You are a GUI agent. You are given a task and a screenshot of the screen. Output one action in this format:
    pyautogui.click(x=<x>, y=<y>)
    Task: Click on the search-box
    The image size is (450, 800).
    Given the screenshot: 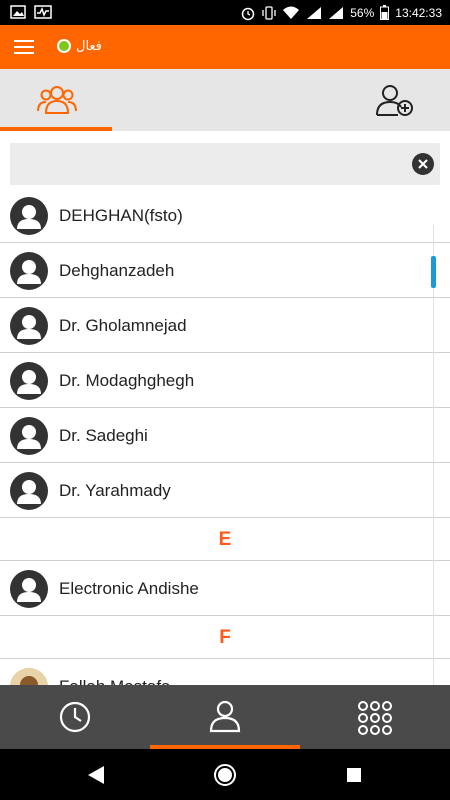 What is the action you would take?
    pyautogui.click(x=225, y=164)
    